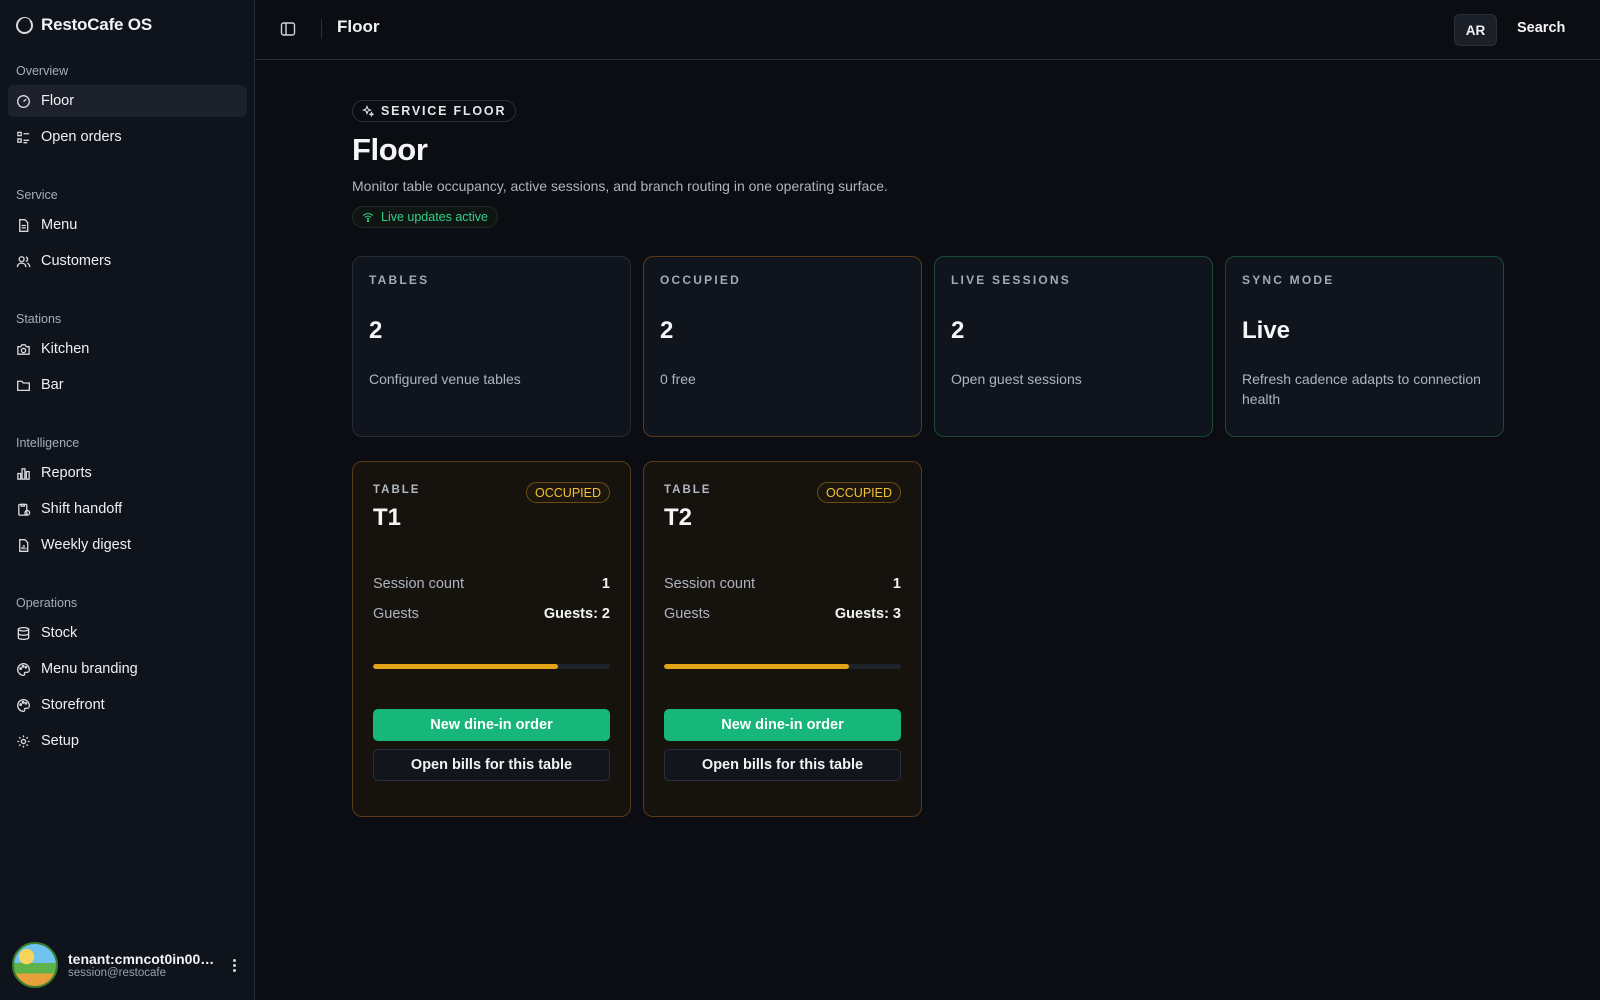 This screenshot has height=1000, width=1600. Describe the element at coordinates (66, 473) in the screenshot. I see `sidebar-item-label: Reports` at that location.